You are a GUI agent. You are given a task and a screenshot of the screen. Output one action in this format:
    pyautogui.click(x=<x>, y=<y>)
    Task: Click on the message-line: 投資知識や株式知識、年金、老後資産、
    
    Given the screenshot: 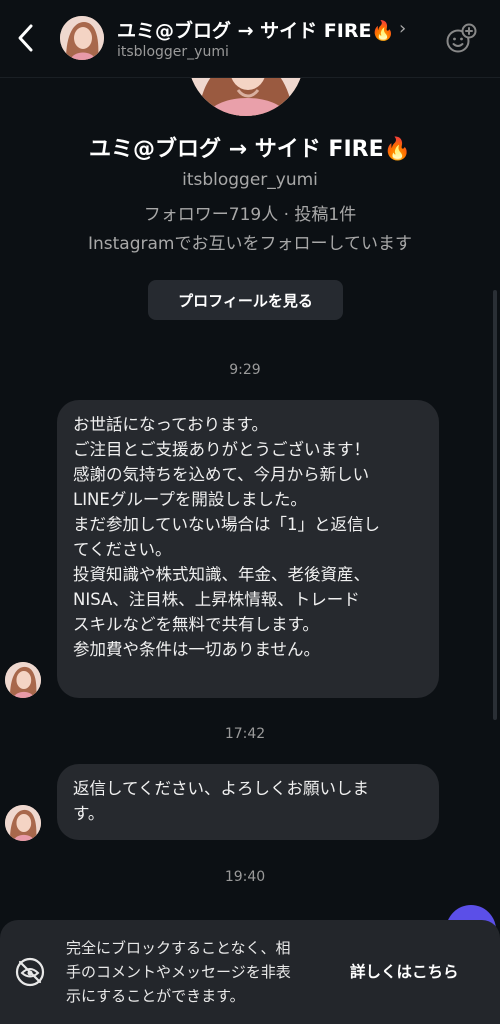 What is the action you would take?
    pyautogui.click(x=221, y=574)
    